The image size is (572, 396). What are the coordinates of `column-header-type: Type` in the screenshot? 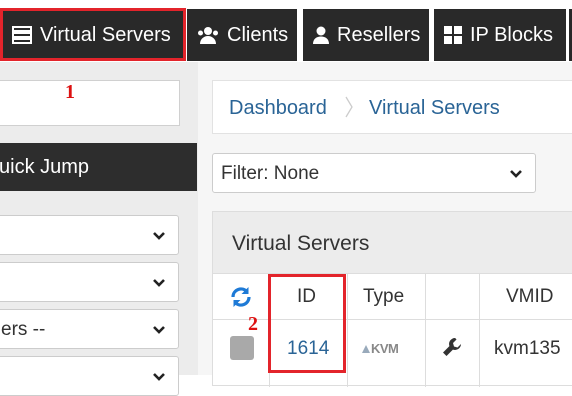 It's located at (383, 297).